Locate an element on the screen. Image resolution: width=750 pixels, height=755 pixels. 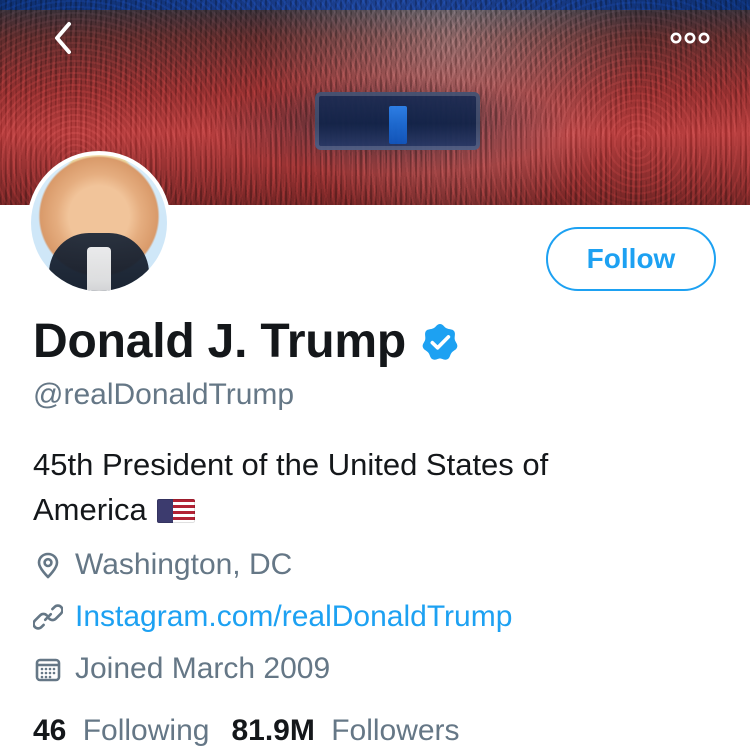
more-horizontal-icon is located at coordinates (690, 40).